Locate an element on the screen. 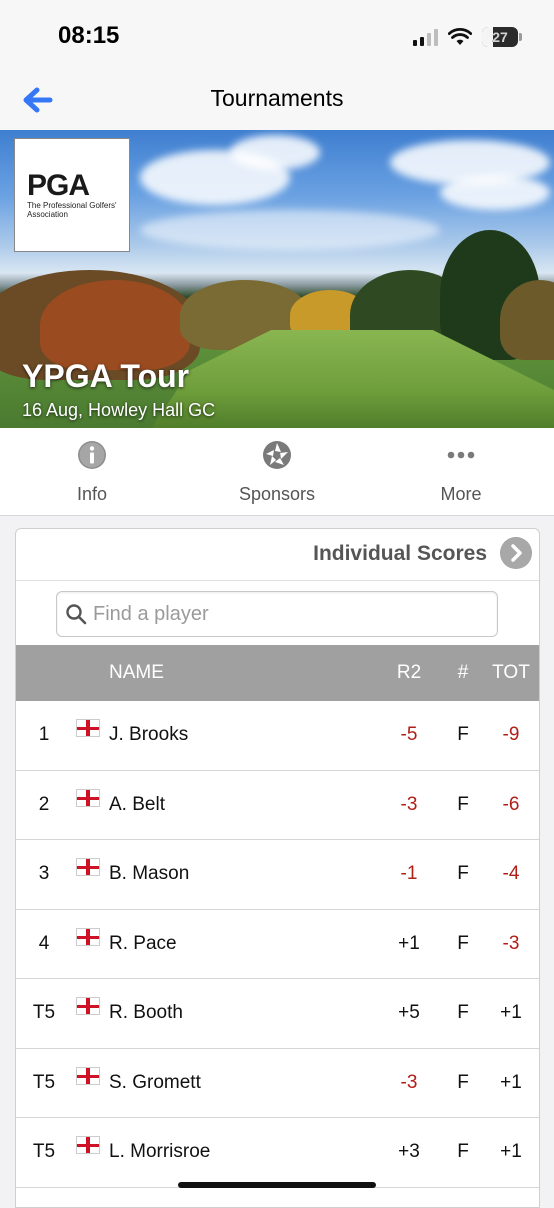  row-position: 2 is located at coordinates (44, 805).